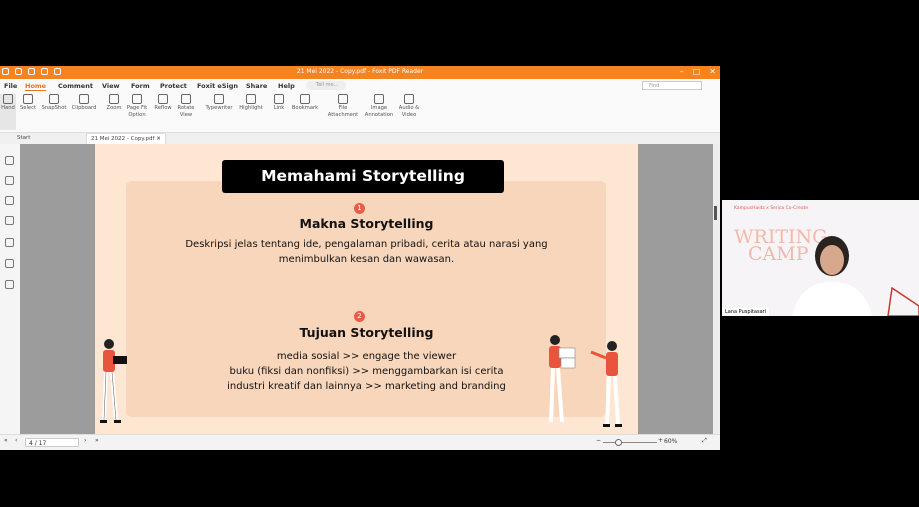  I want to click on security-panel-icon, so click(9, 263).